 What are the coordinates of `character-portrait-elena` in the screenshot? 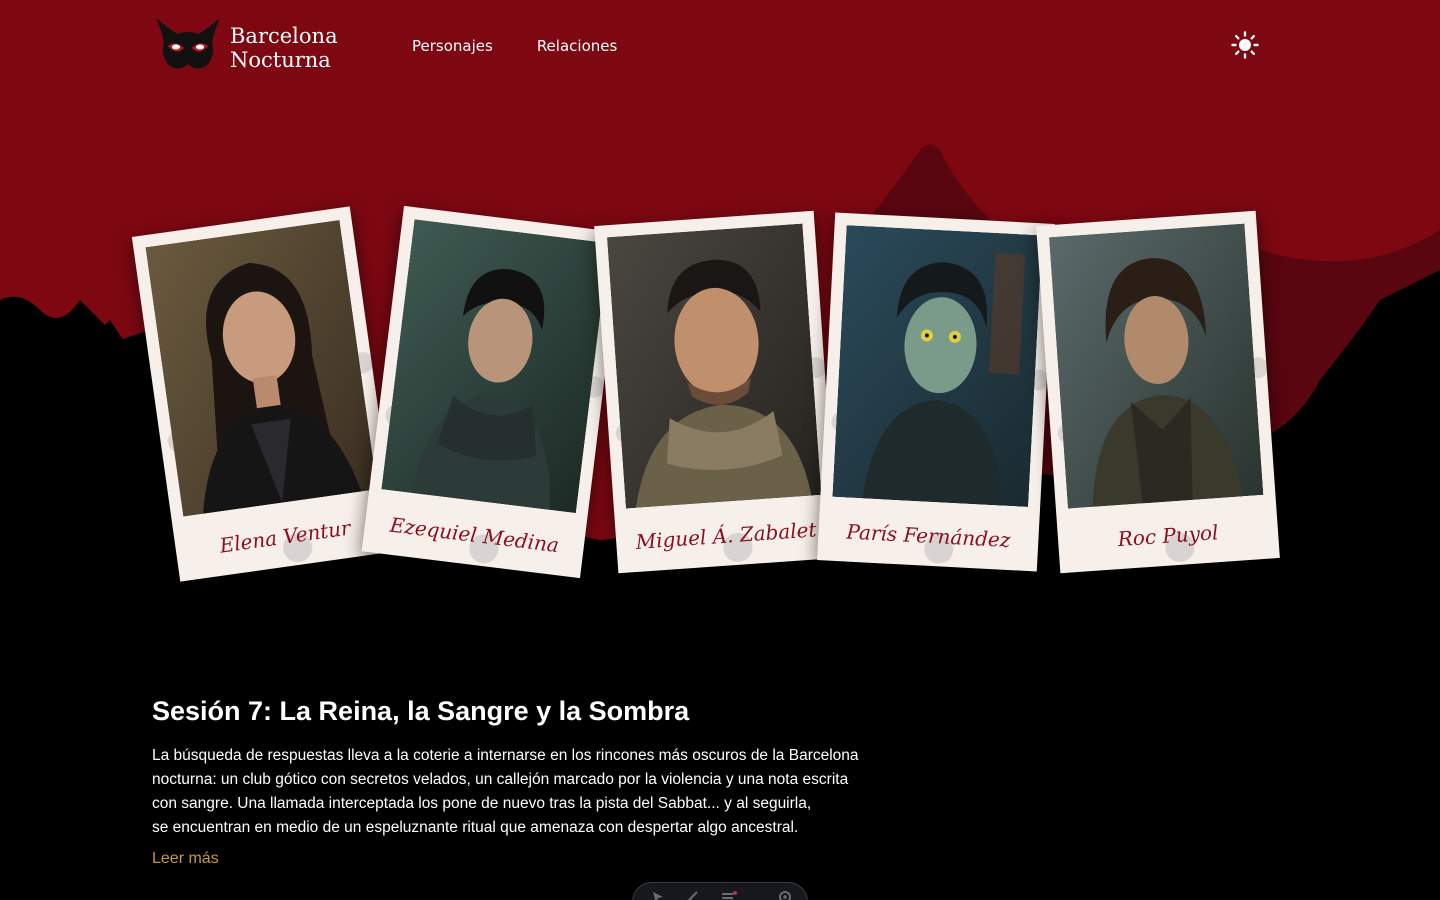 It's located at (261, 368).